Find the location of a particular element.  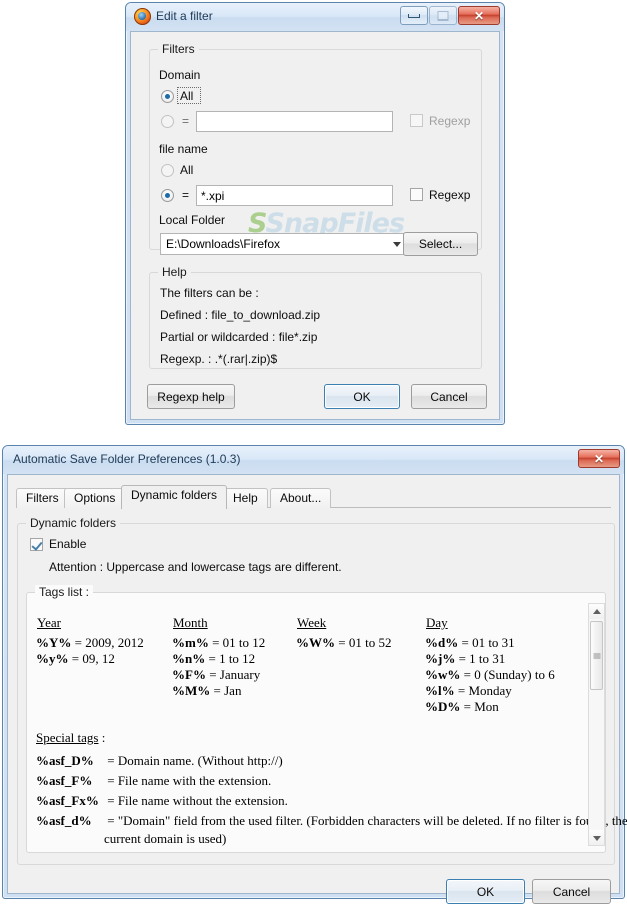

domain-all-label: All is located at coordinates (187, 96).